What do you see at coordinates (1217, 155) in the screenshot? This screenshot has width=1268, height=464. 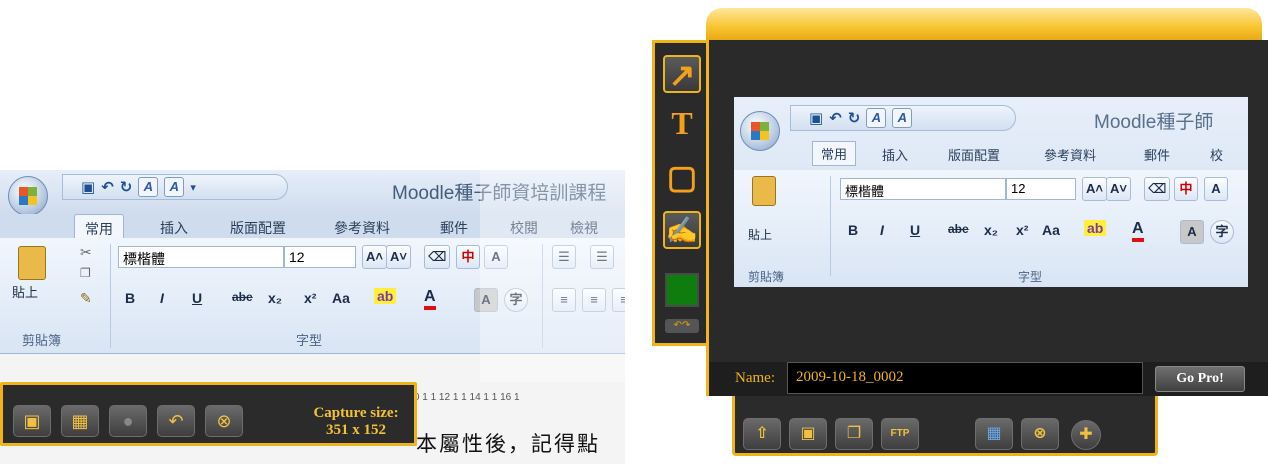 I see `preview-tab-review: 校` at bounding box center [1217, 155].